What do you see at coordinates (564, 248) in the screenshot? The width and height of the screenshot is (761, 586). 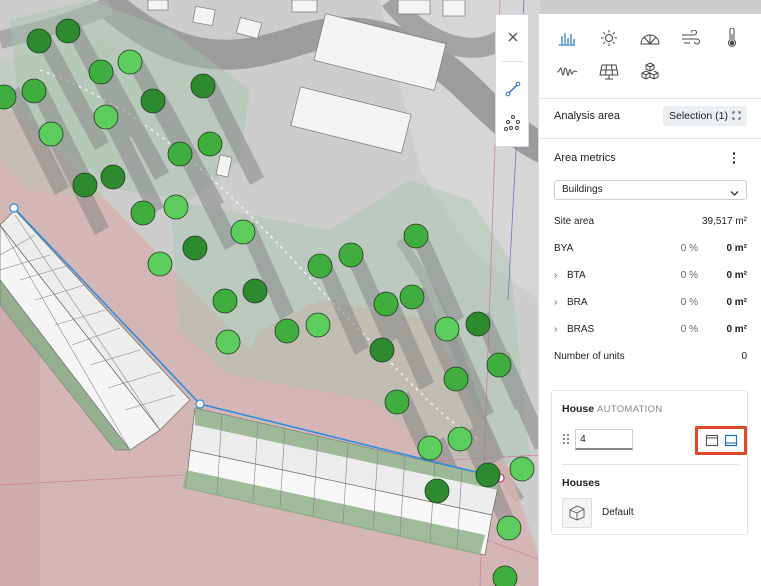 I see `metric-name: BYA` at bounding box center [564, 248].